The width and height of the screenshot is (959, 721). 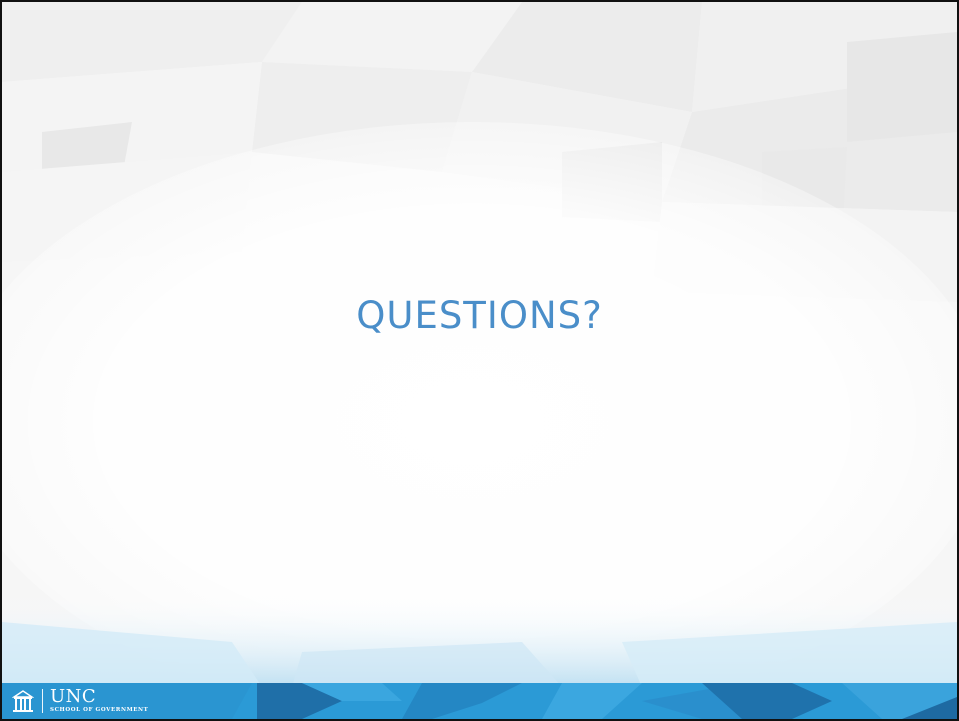 I want to click on logo-main-text: UNC, so click(x=73, y=697).